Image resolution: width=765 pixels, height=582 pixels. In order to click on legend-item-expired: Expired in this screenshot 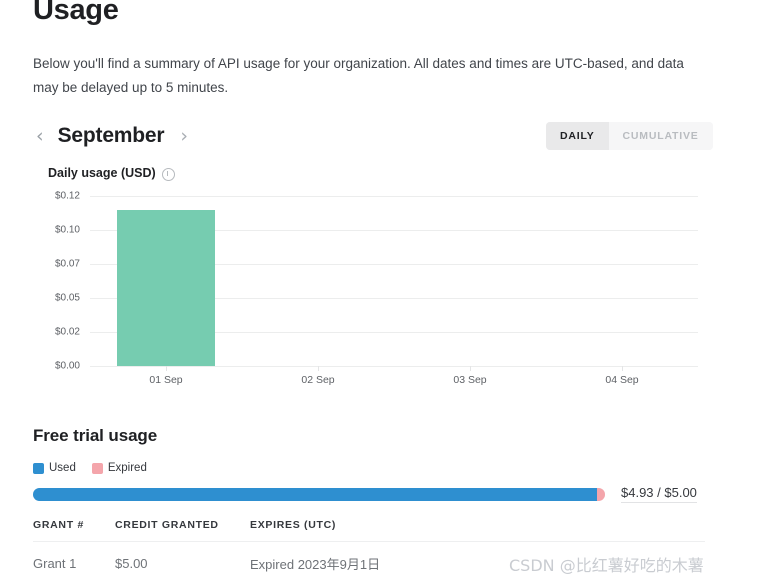, I will do `click(119, 468)`.